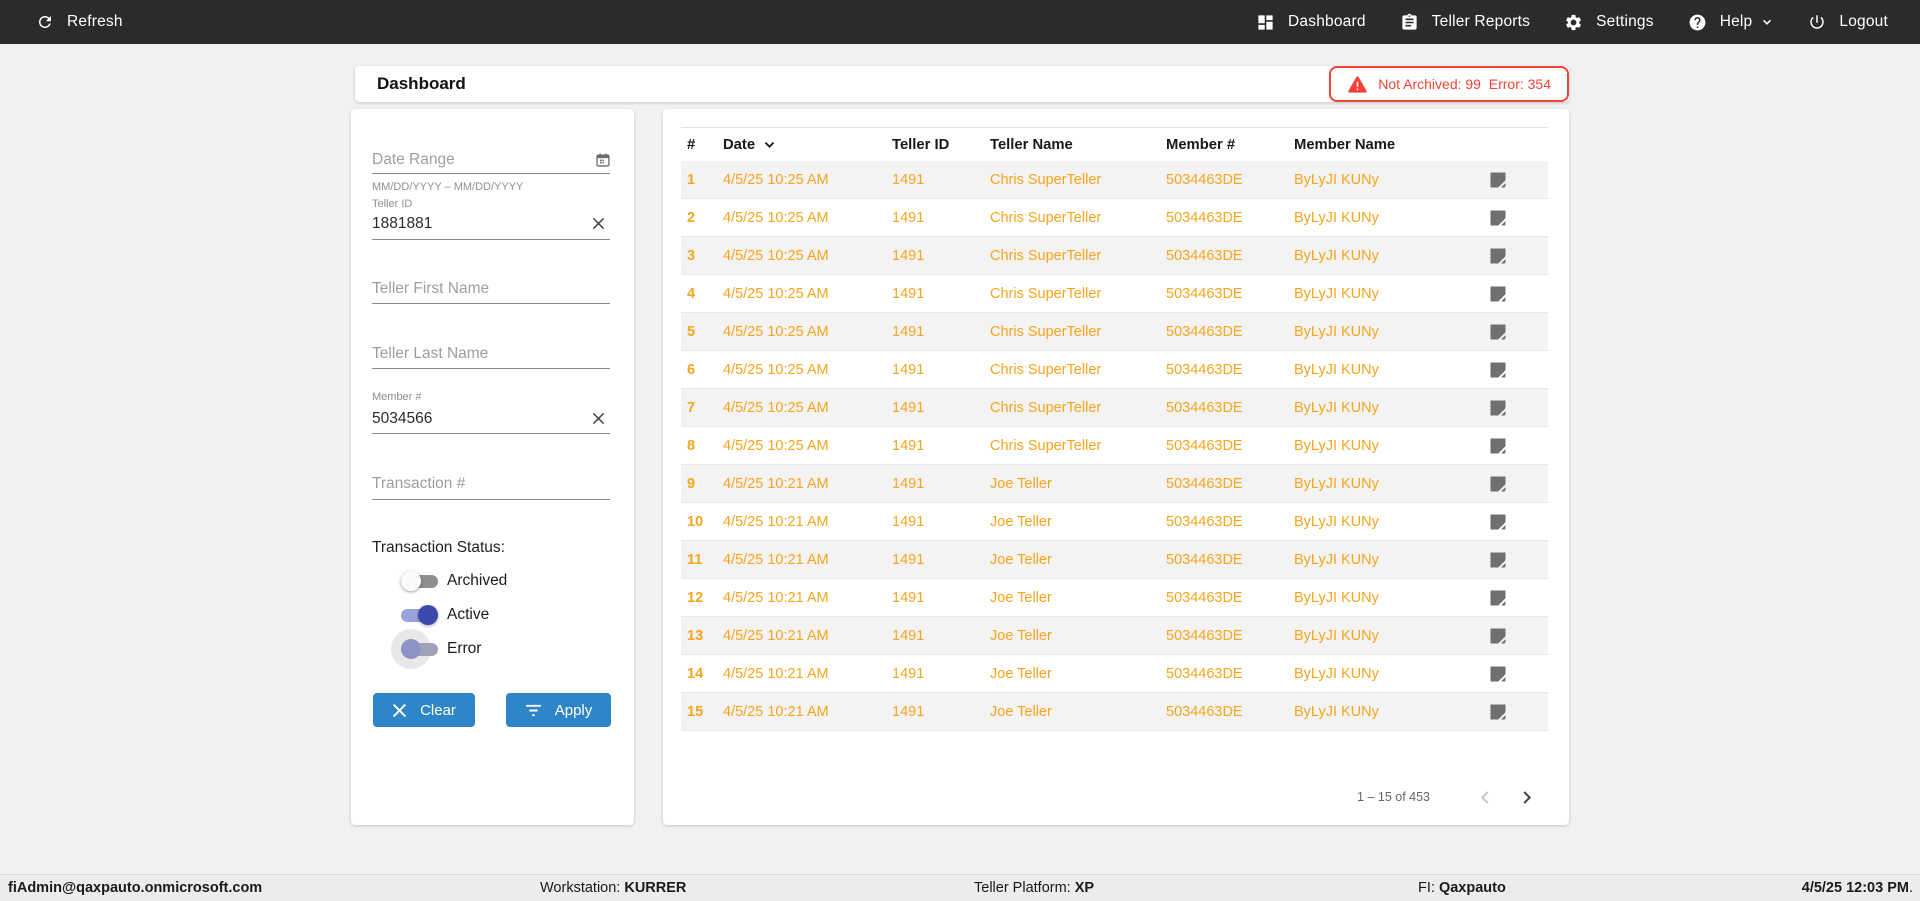 The height and width of the screenshot is (901, 1920). I want to click on col-header-num: #, so click(699, 145).